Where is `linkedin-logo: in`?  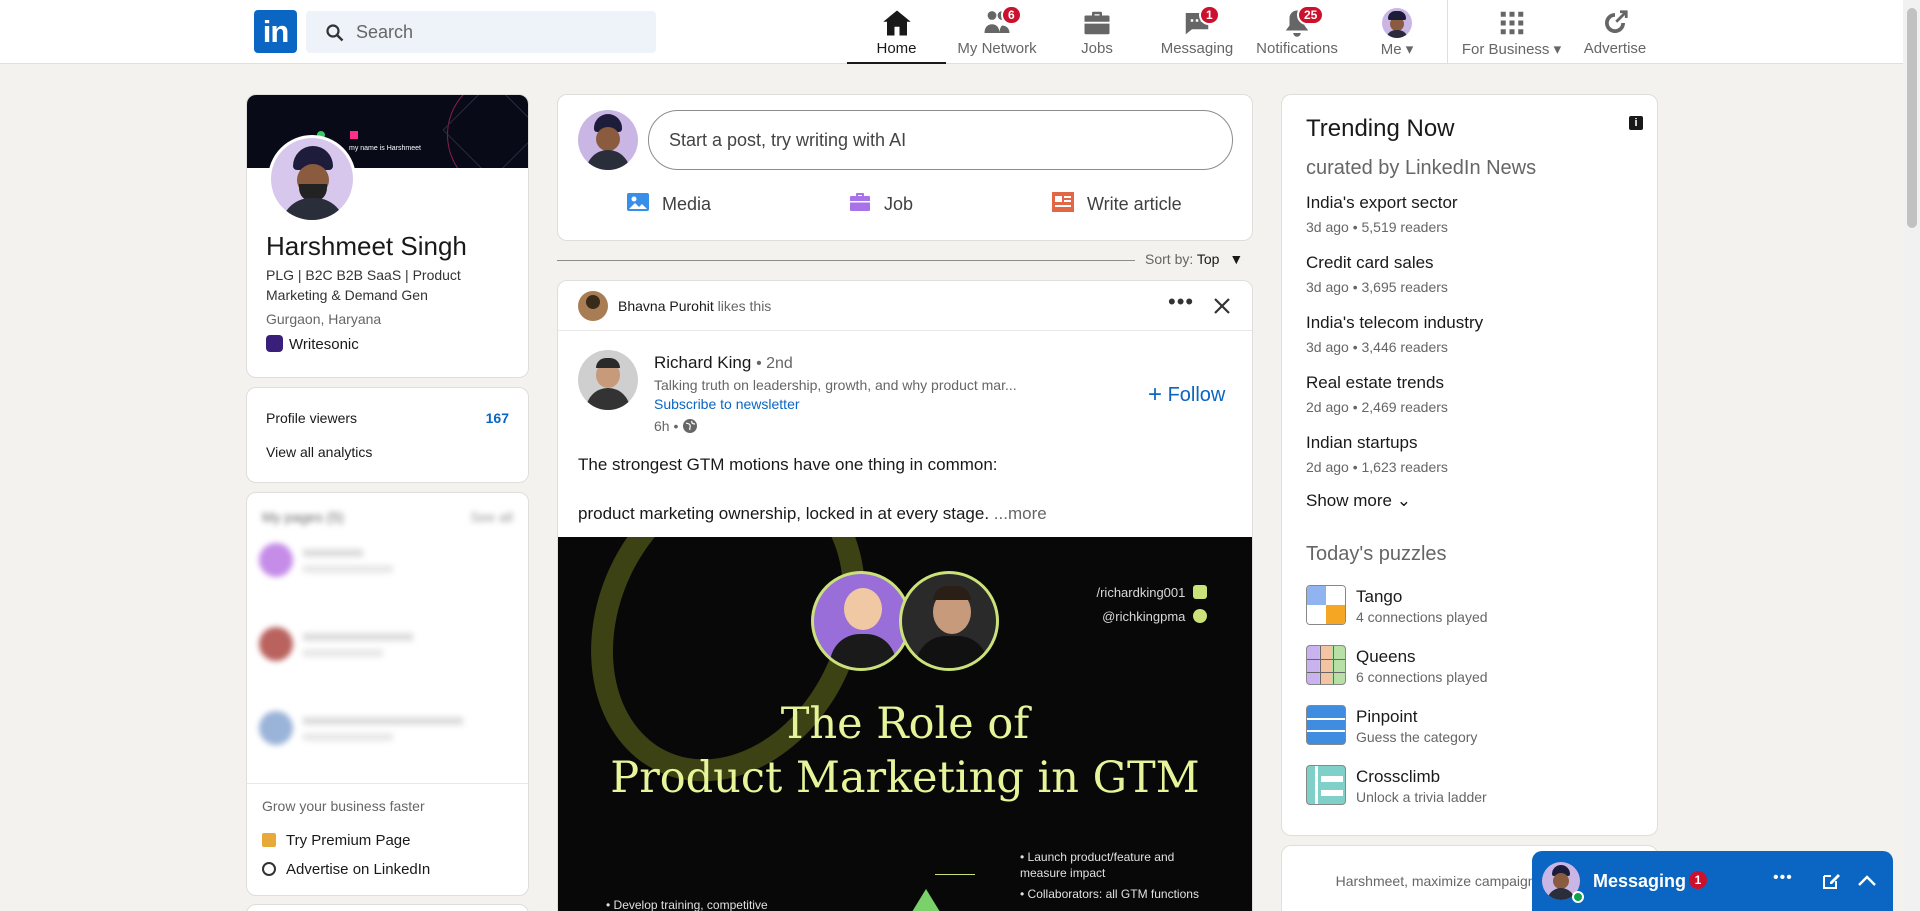 linkedin-logo: in is located at coordinates (275, 31).